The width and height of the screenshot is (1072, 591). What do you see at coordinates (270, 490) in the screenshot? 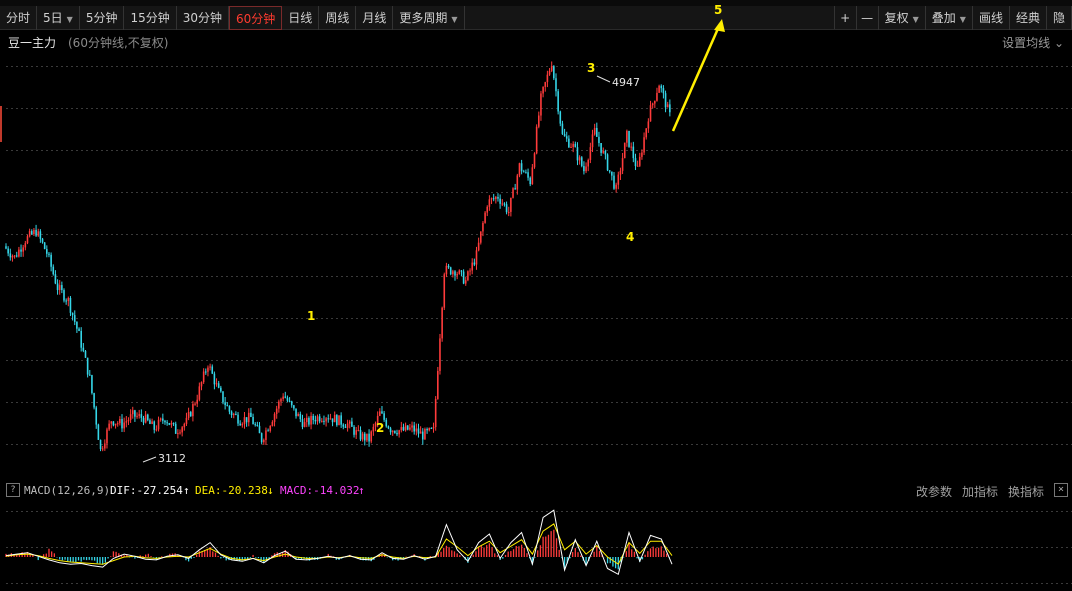
I see `dea-arrow-icon: ↓` at bounding box center [270, 490].